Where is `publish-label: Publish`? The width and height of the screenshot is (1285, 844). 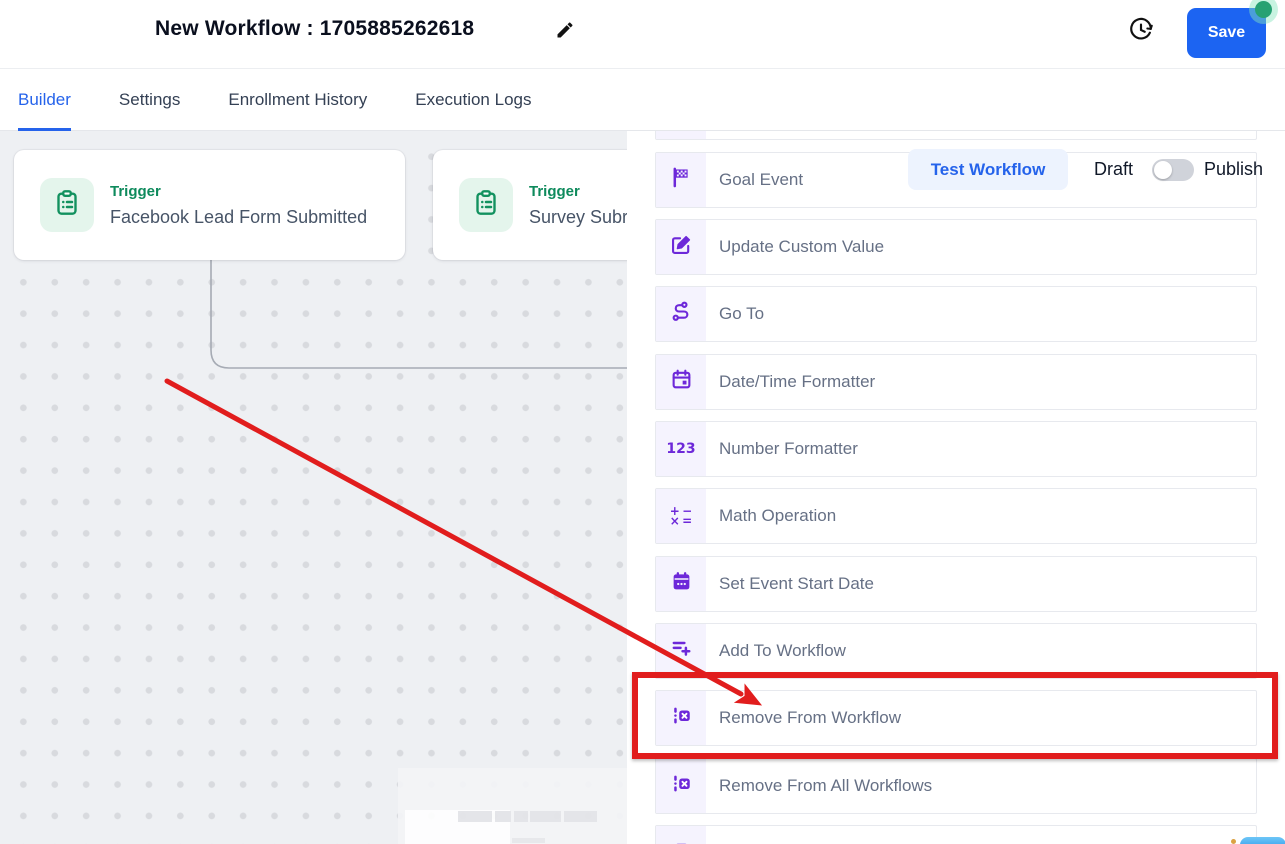
publish-label: Publish is located at coordinates (1234, 169).